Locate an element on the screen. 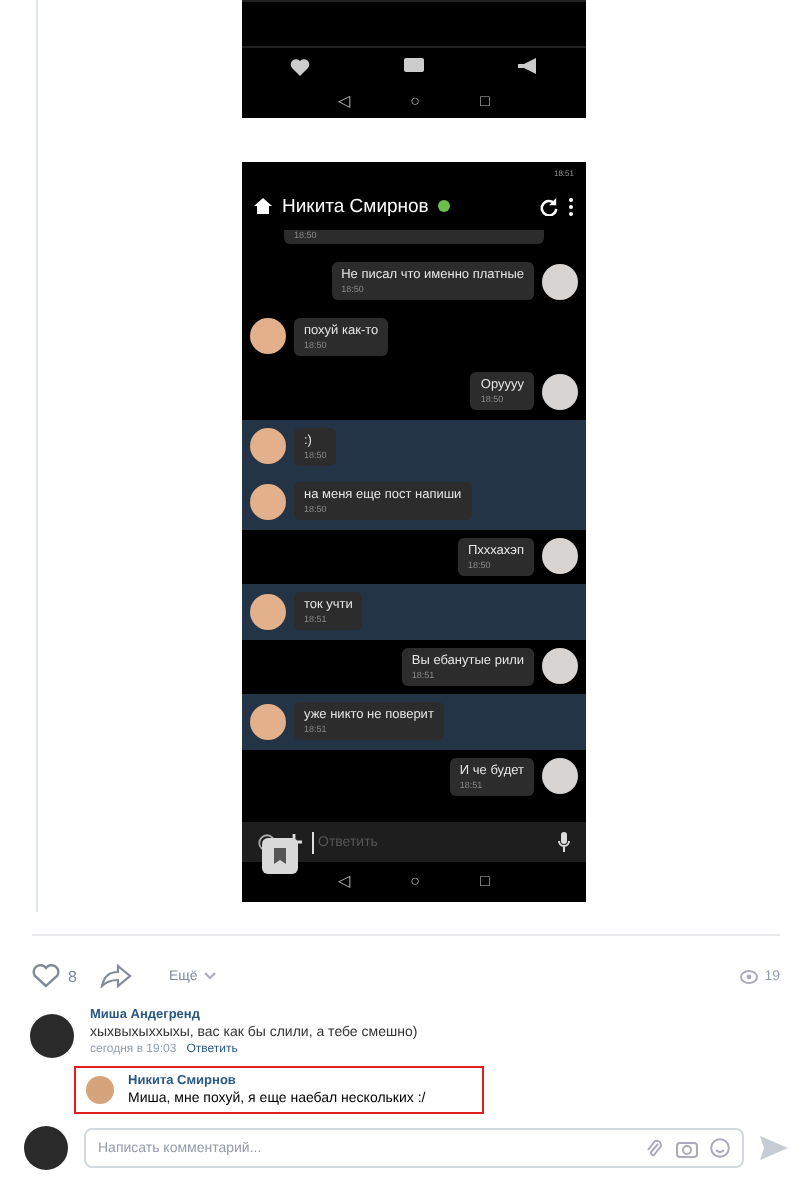 This screenshot has height=1200, width=812. bookmark-button is located at coordinates (280, 856).